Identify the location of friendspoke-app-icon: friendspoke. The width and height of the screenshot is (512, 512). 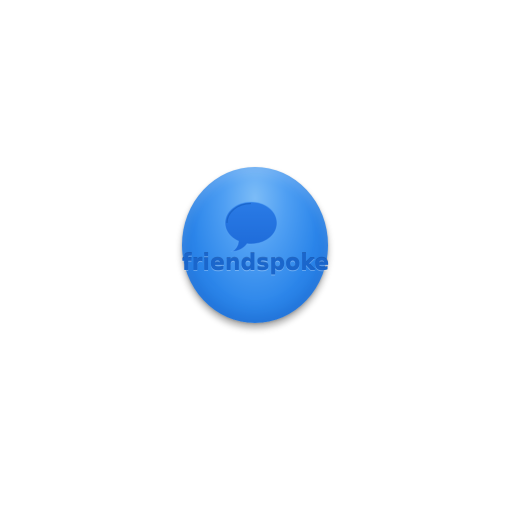
(256, 245).